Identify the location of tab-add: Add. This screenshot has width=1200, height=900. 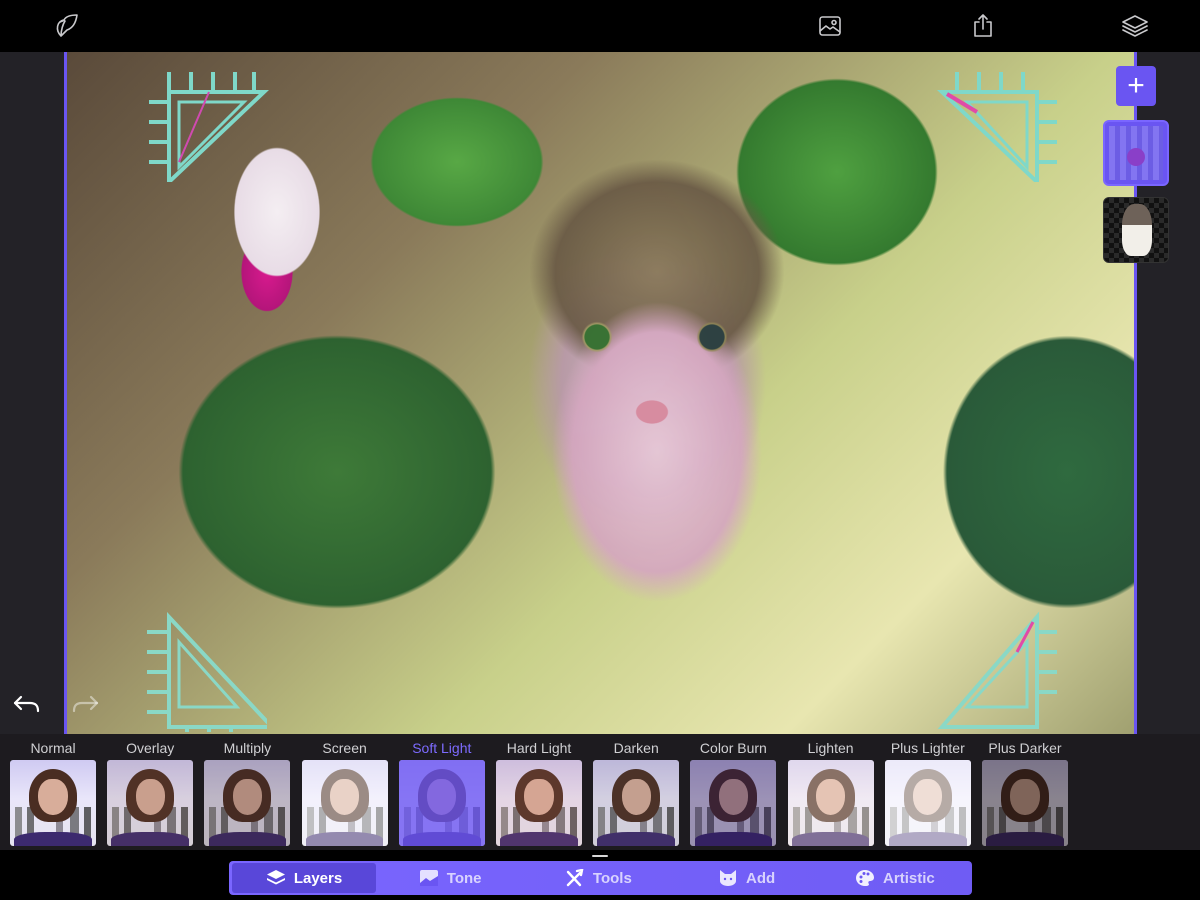
(747, 878).